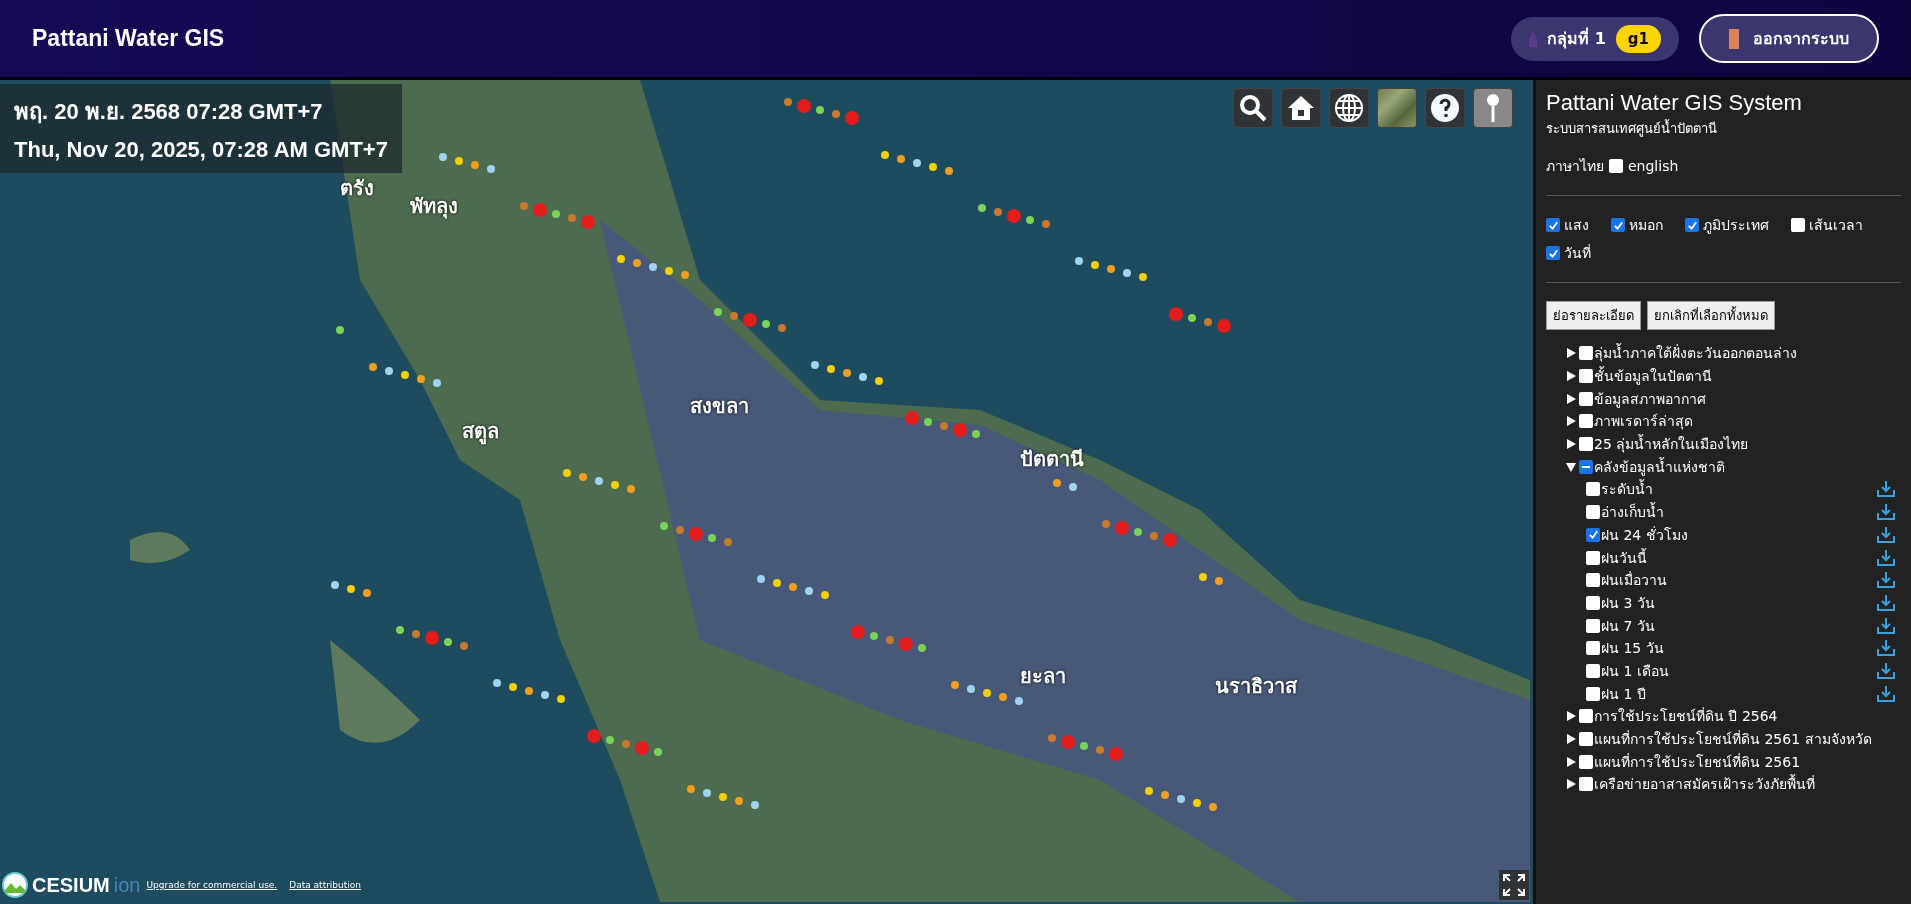 Image resolution: width=1911 pixels, height=904 pixels. I want to click on layer-label: ฝน 7 วัน, so click(1738, 625).